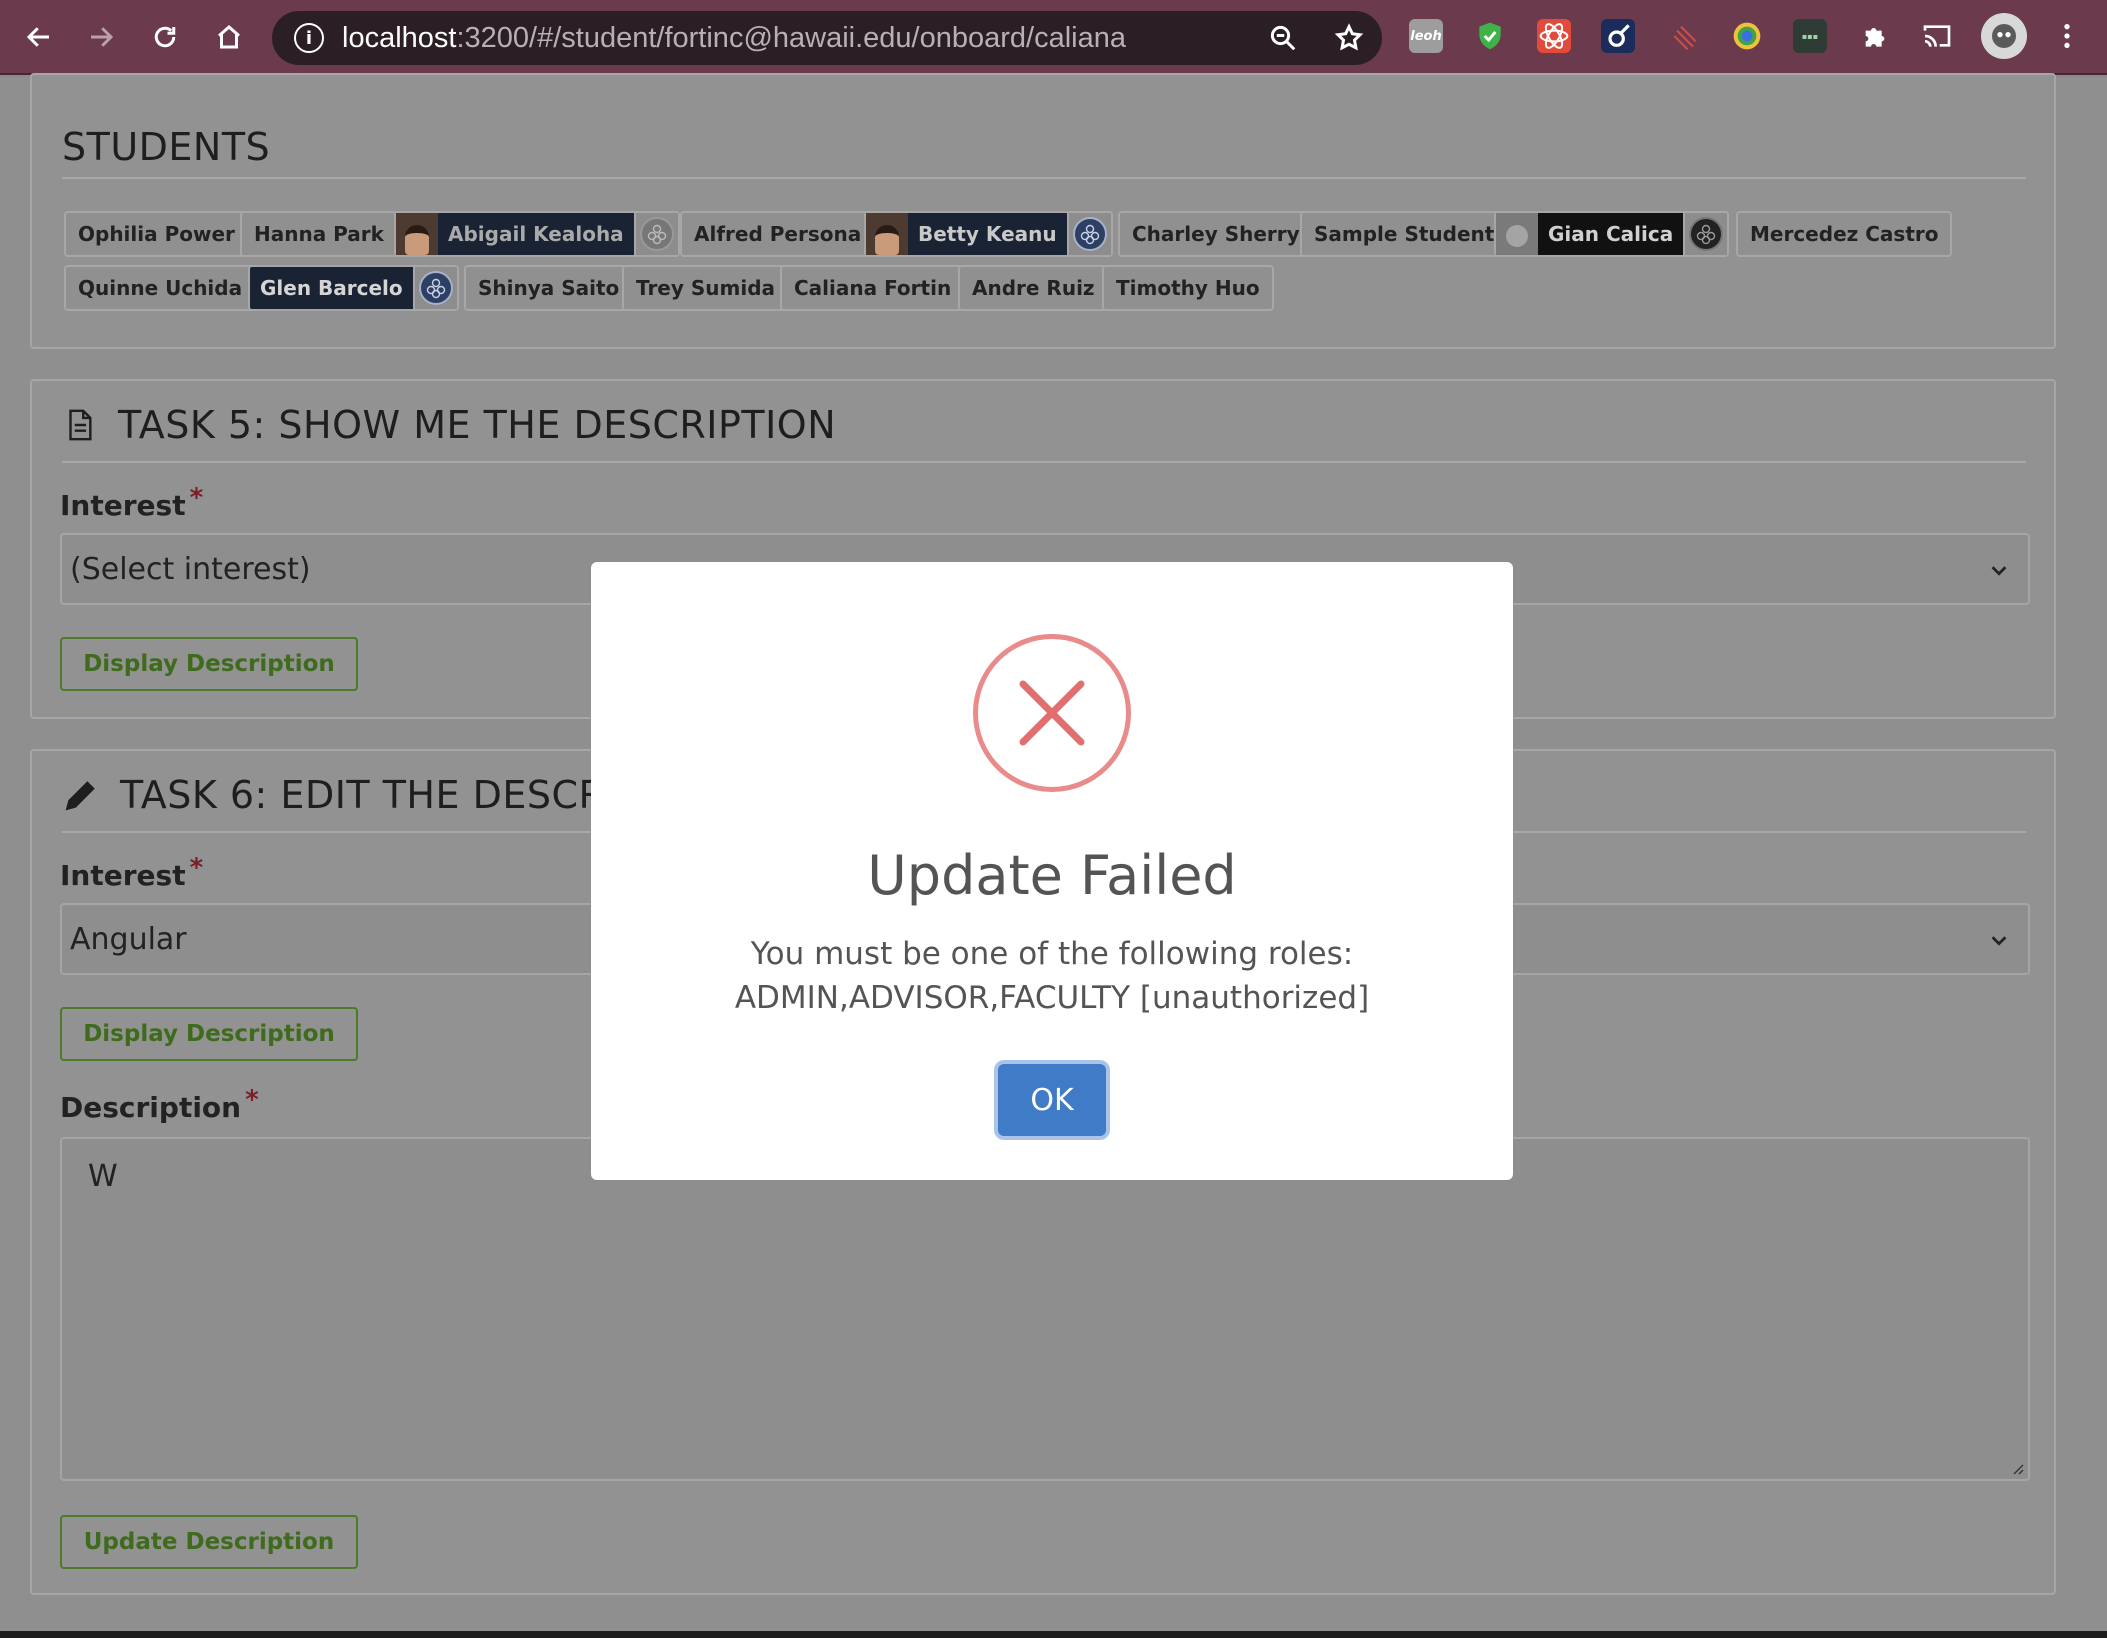 The image size is (2107, 1638). I want to click on dialog-message-line2: ADMIN,ADVISOR,FACULTY [unauthorized], so click(1052, 998).